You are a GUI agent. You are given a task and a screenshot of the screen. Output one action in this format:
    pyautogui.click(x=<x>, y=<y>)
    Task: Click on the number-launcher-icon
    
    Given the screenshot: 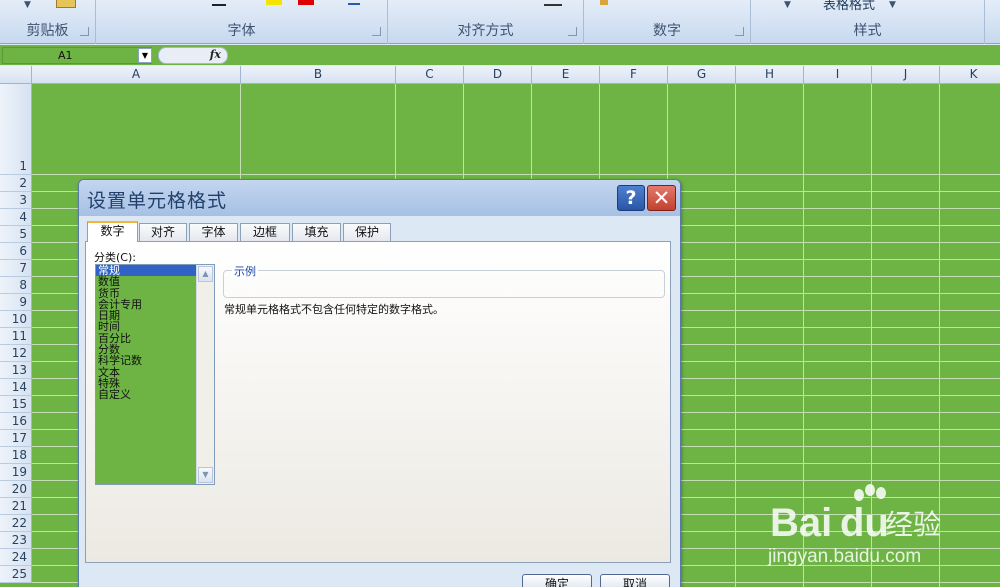 What is the action you would take?
    pyautogui.click(x=739, y=31)
    